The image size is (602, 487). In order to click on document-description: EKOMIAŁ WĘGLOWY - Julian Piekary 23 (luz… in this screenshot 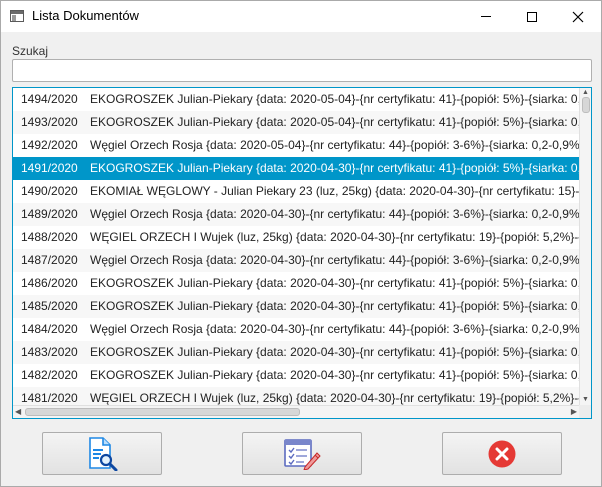, I will do `click(334, 191)`.